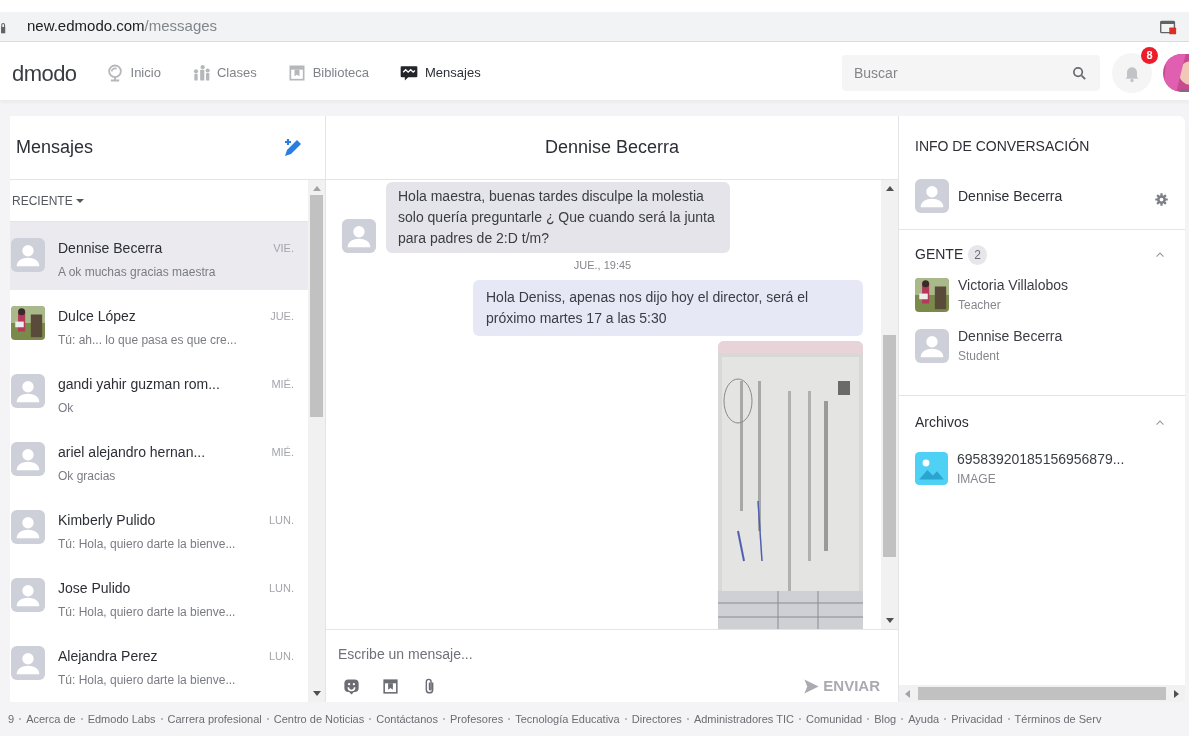 The image size is (1189, 736). What do you see at coordinates (924, 719) in the screenshot?
I see `footer-link: Ayuda` at bounding box center [924, 719].